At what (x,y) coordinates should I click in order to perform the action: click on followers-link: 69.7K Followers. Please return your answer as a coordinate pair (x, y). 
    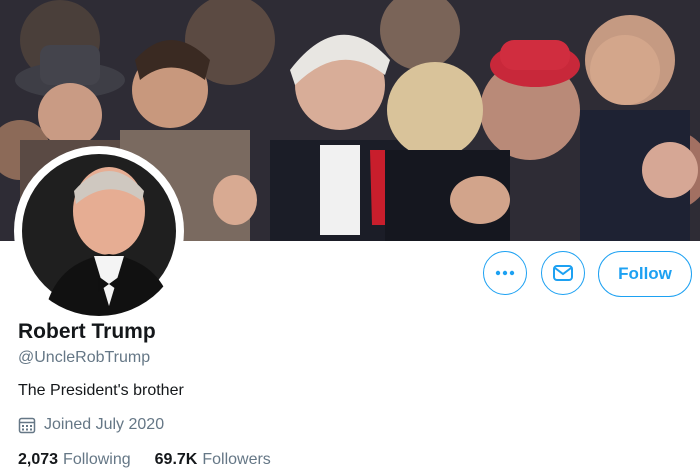
    Looking at the image, I should click on (213, 460).